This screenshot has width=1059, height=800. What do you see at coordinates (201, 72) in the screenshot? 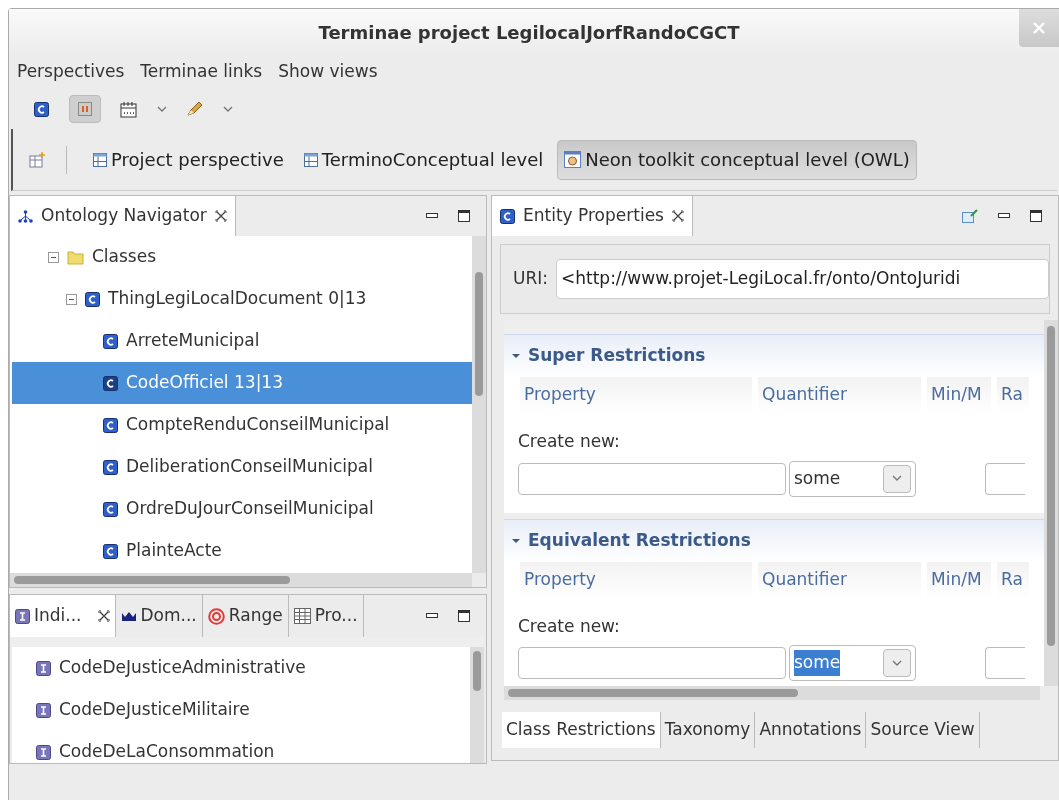
I see `menu-item: Terminae links` at bounding box center [201, 72].